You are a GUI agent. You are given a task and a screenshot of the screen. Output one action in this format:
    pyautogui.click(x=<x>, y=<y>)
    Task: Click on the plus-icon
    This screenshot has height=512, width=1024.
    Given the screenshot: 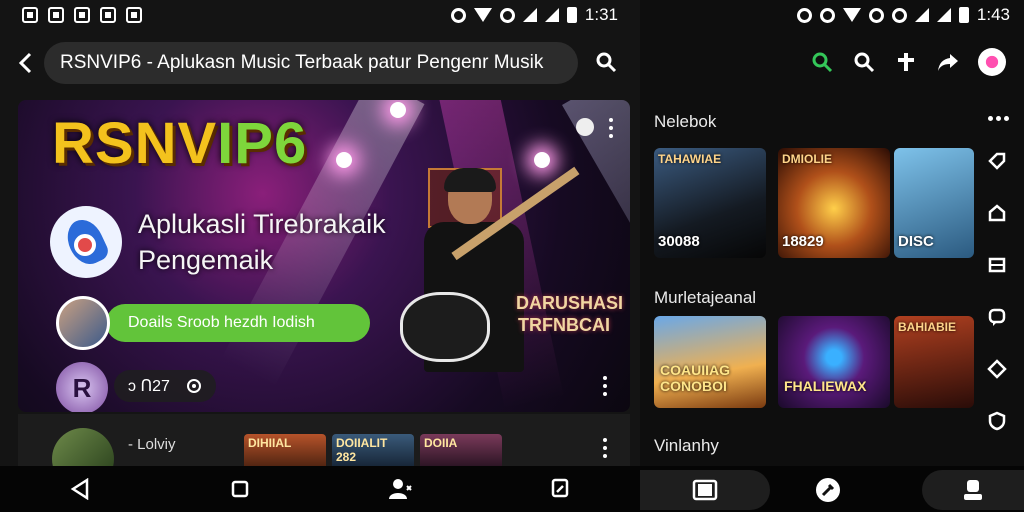 What is the action you would take?
    pyautogui.click(x=906, y=62)
    